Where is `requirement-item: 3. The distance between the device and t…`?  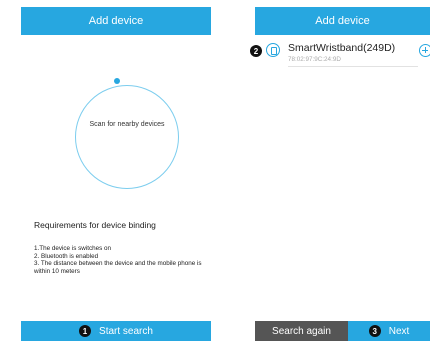
requirement-item: 3. The distance between the device and t… is located at coordinates (118, 267).